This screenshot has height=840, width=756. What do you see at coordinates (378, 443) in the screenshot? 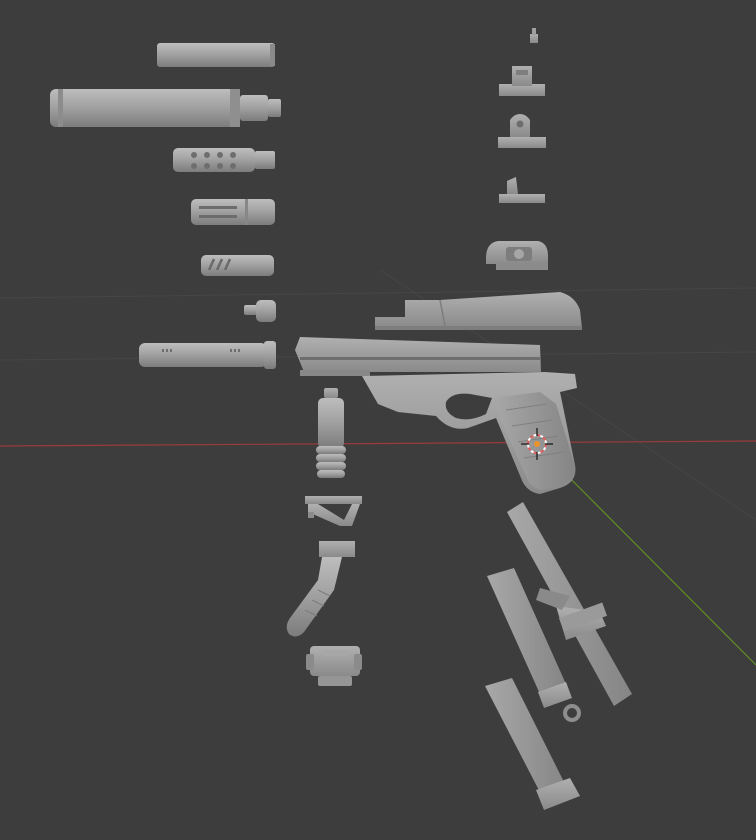
I see `x-axis-line` at bounding box center [378, 443].